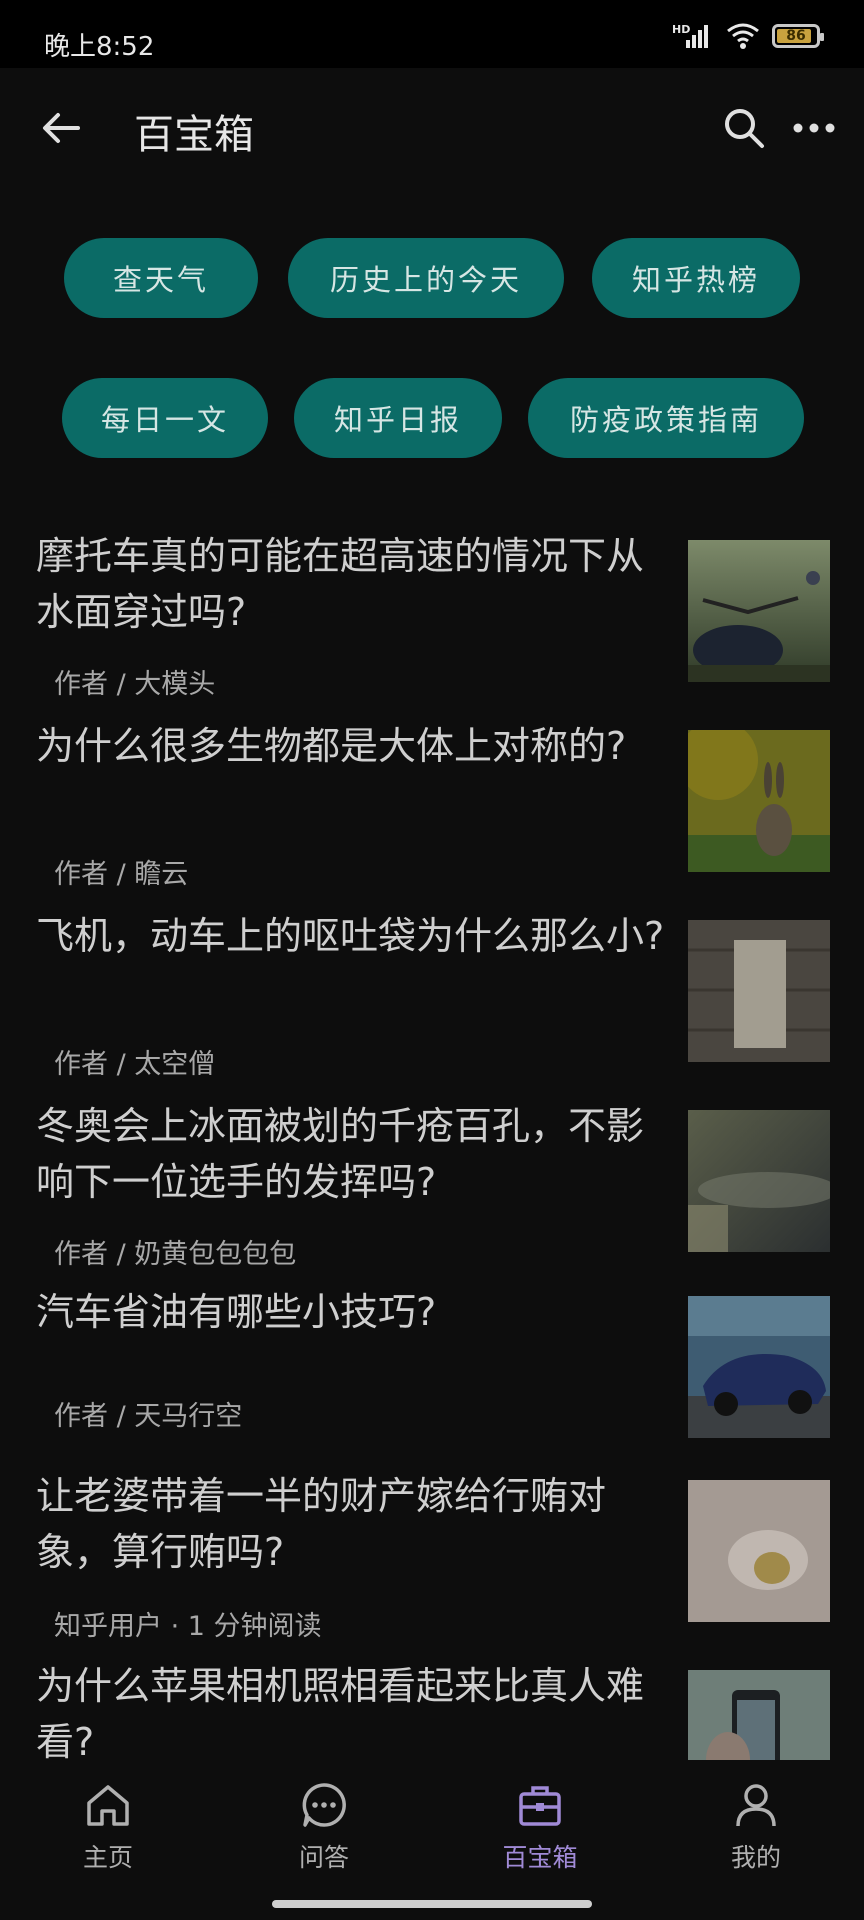  What do you see at coordinates (432, 34) in the screenshot?
I see `status-bar: 晚上8:52 HD 86` at bounding box center [432, 34].